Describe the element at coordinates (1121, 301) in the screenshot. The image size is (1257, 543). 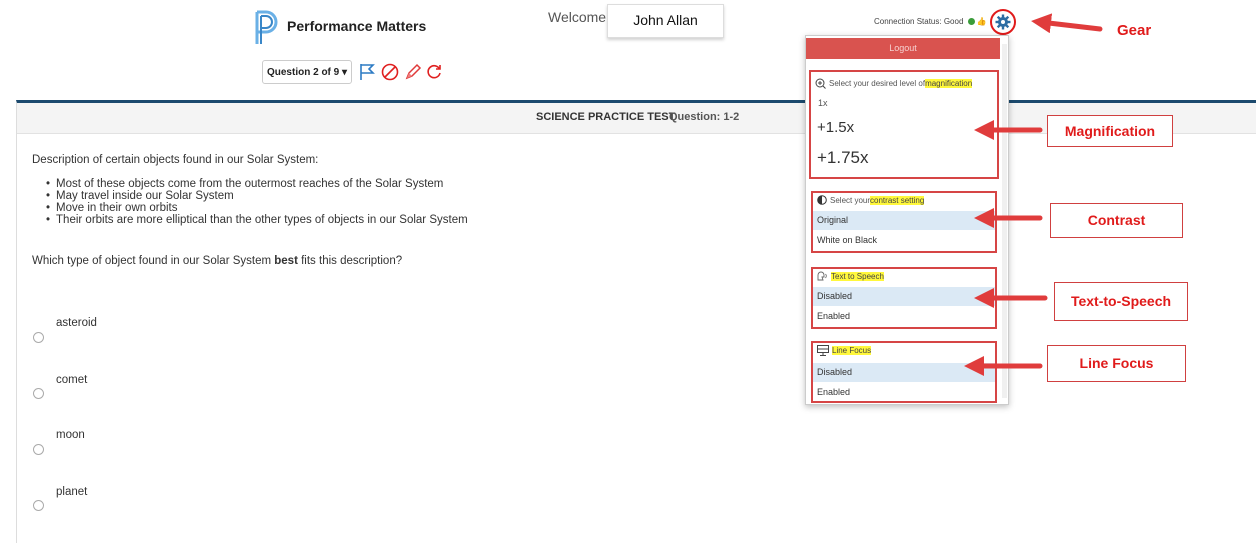
I see `annotation-tts: Text-to-Speech` at that location.